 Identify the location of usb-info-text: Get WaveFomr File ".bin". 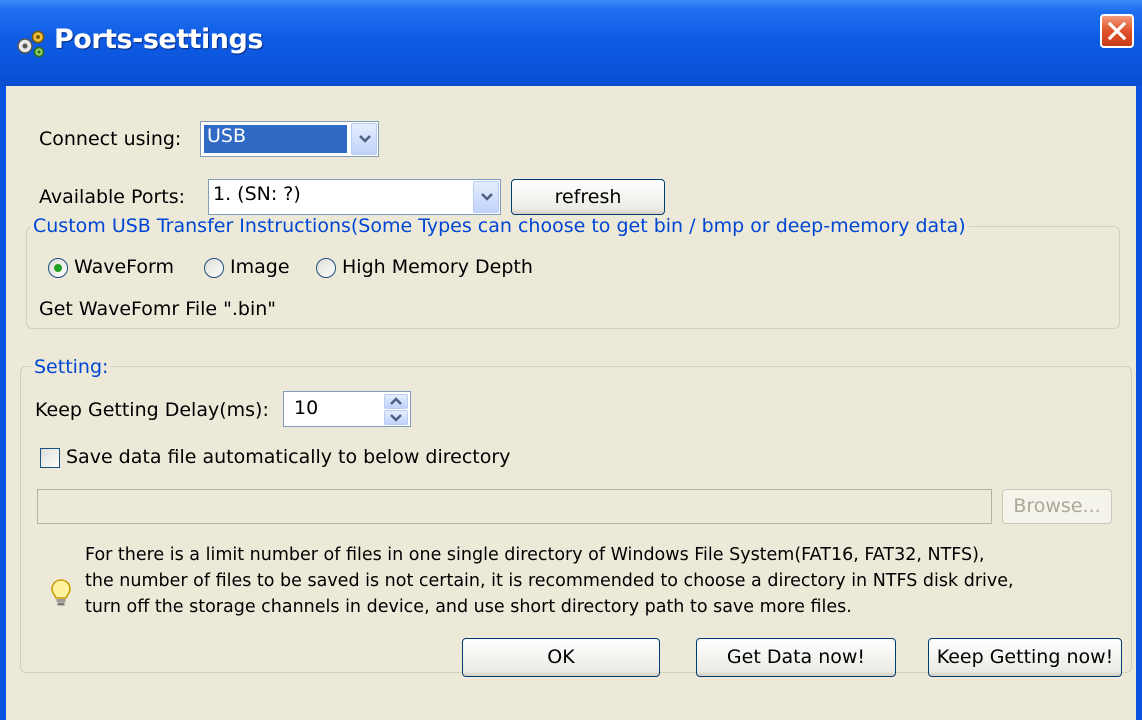
(158, 309).